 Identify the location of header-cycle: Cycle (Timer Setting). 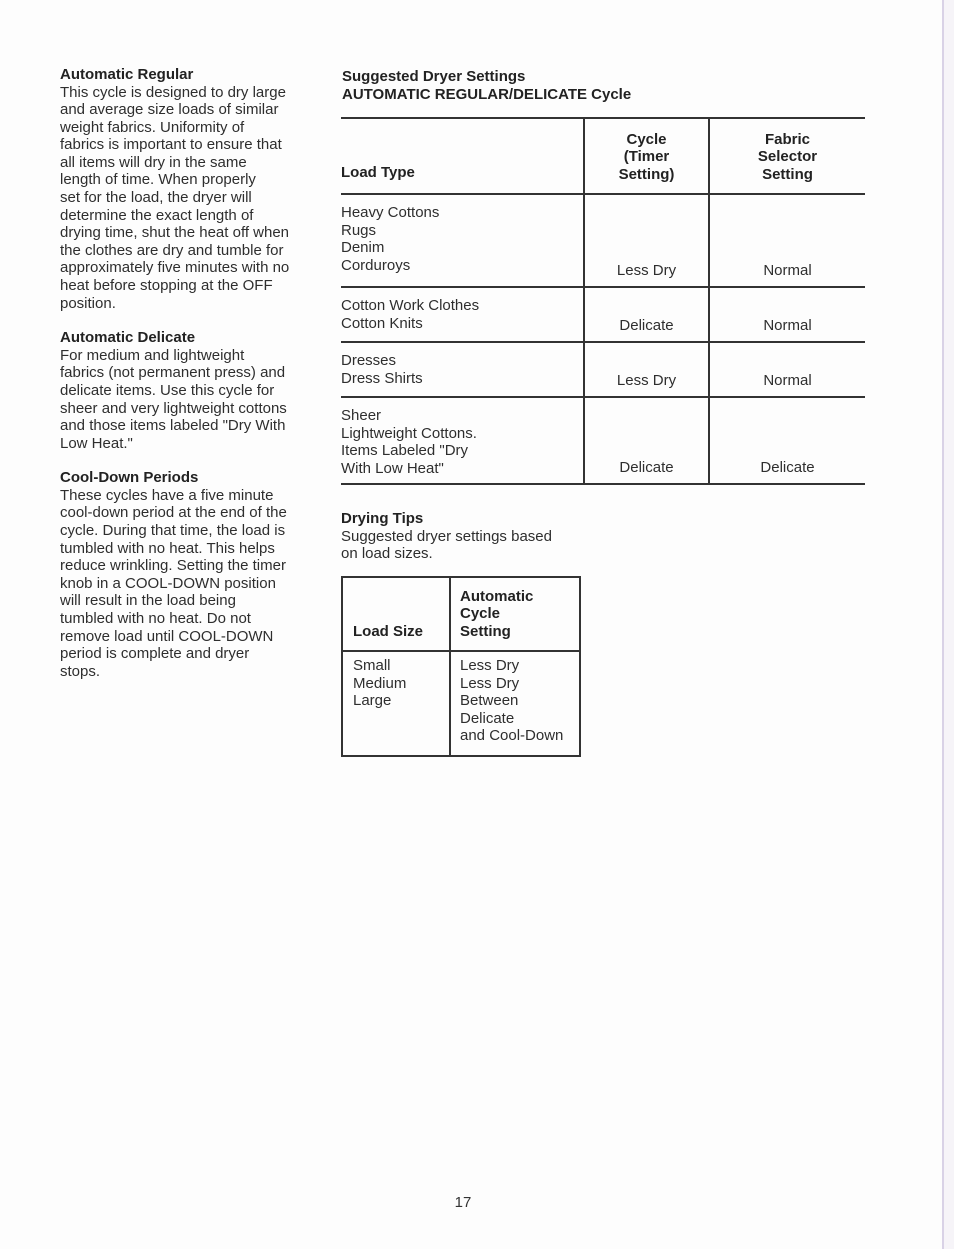
(646, 156).